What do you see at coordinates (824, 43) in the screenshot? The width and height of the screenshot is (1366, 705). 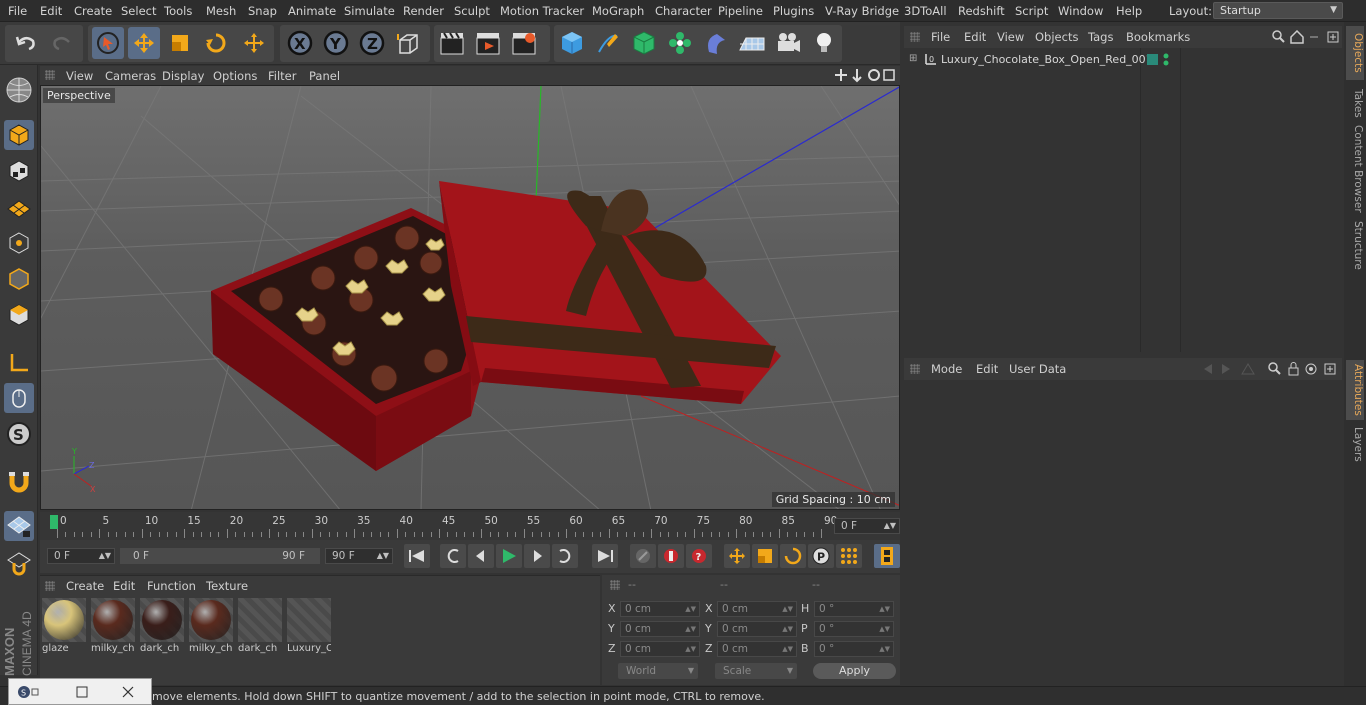 I see `light-button` at bounding box center [824, 43].